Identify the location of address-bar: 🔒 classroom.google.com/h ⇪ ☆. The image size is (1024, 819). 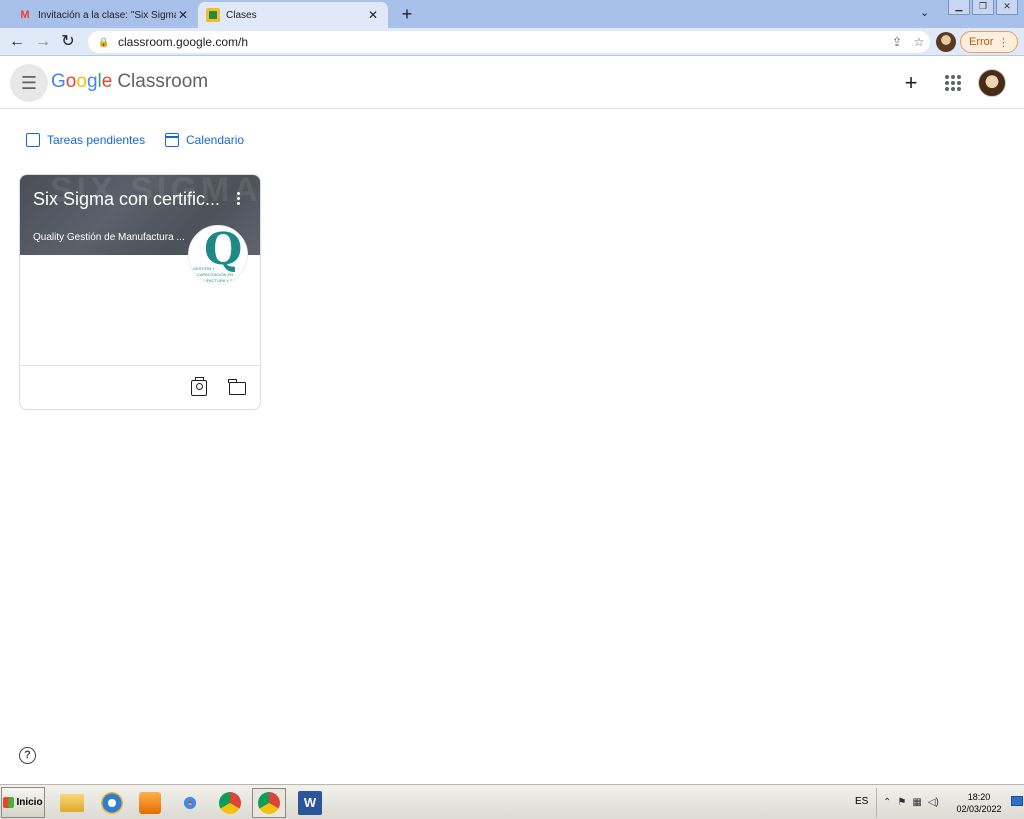
(509, 42).